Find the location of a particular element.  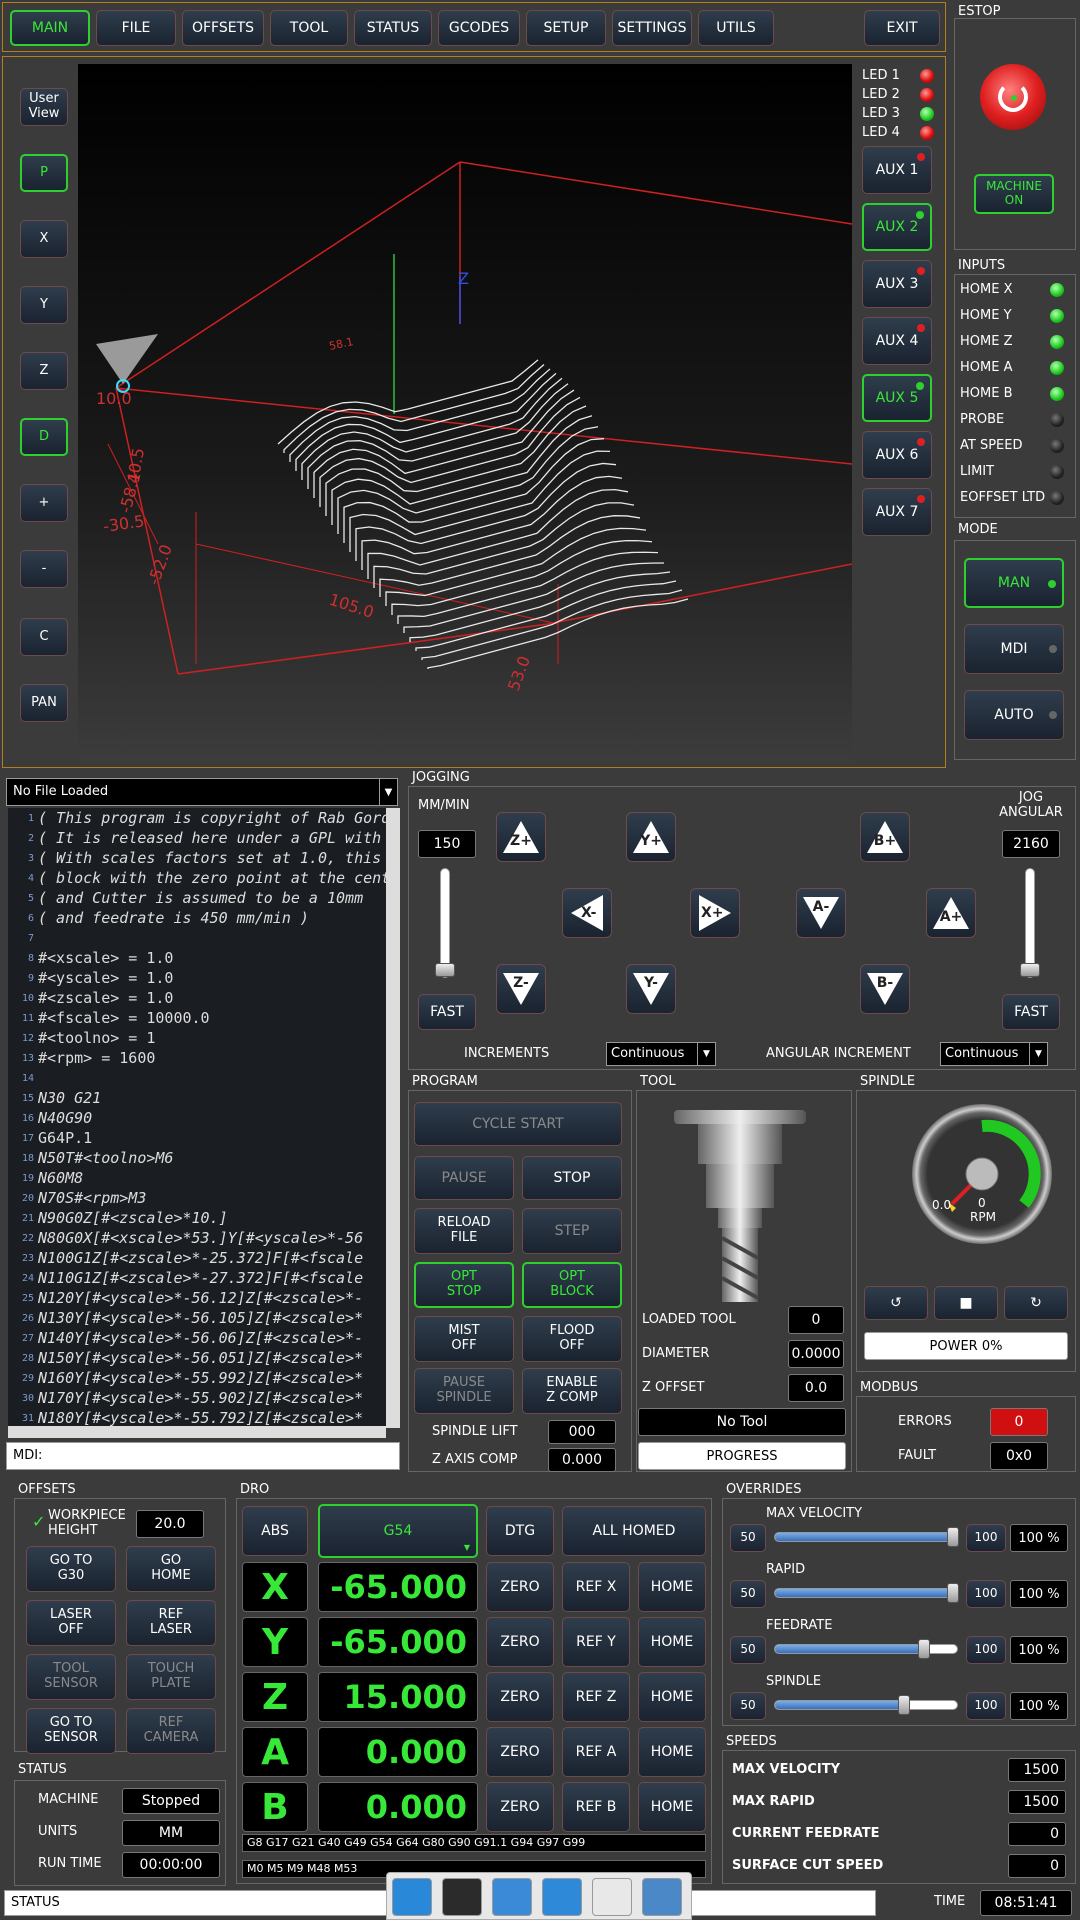

view-button-6: + is located at coordinates (44, 503).